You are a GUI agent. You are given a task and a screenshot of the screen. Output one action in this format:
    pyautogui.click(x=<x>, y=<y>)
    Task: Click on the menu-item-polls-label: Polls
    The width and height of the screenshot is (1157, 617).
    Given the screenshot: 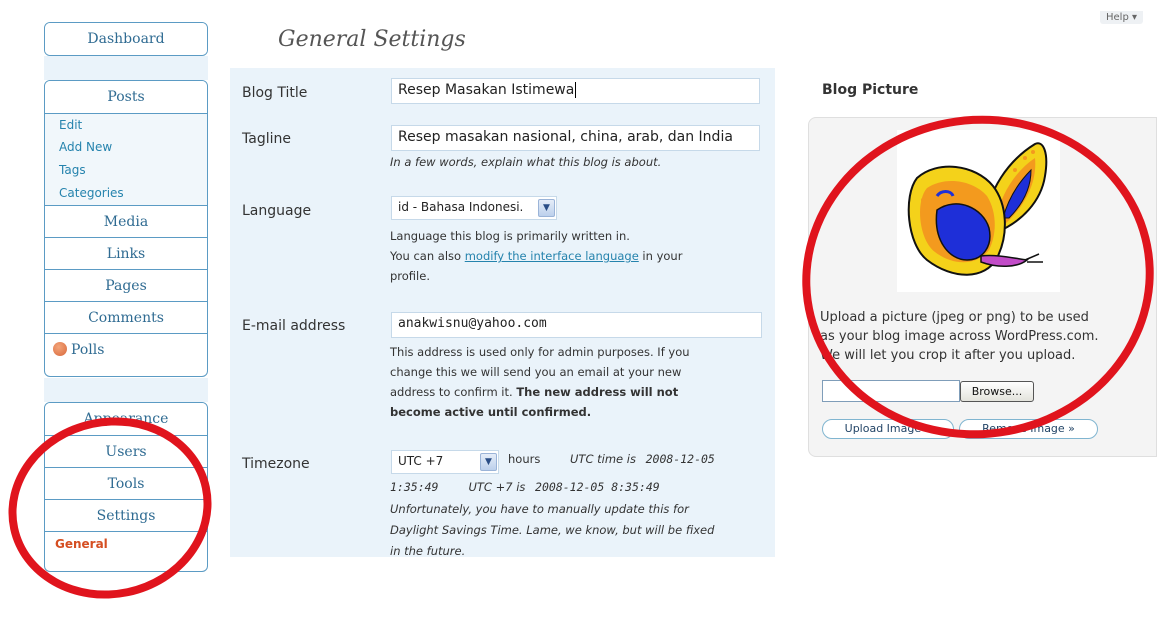 What is the action you would take?
    pyautogui.click(x=88, y=350)
    